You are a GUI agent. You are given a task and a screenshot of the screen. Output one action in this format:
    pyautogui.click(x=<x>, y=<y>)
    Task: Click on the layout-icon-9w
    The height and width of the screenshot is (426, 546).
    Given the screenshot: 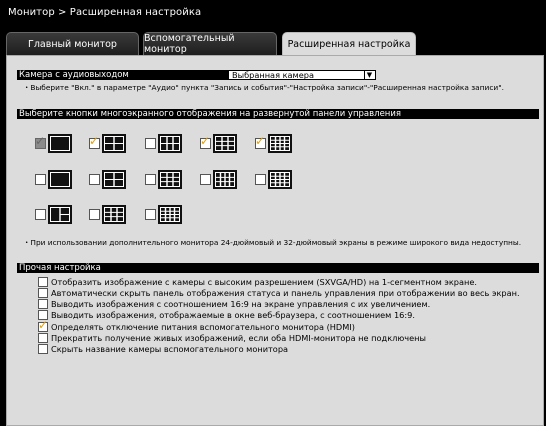 What is the action you would take?
    pyautogui.click(x=170, y=179)
    